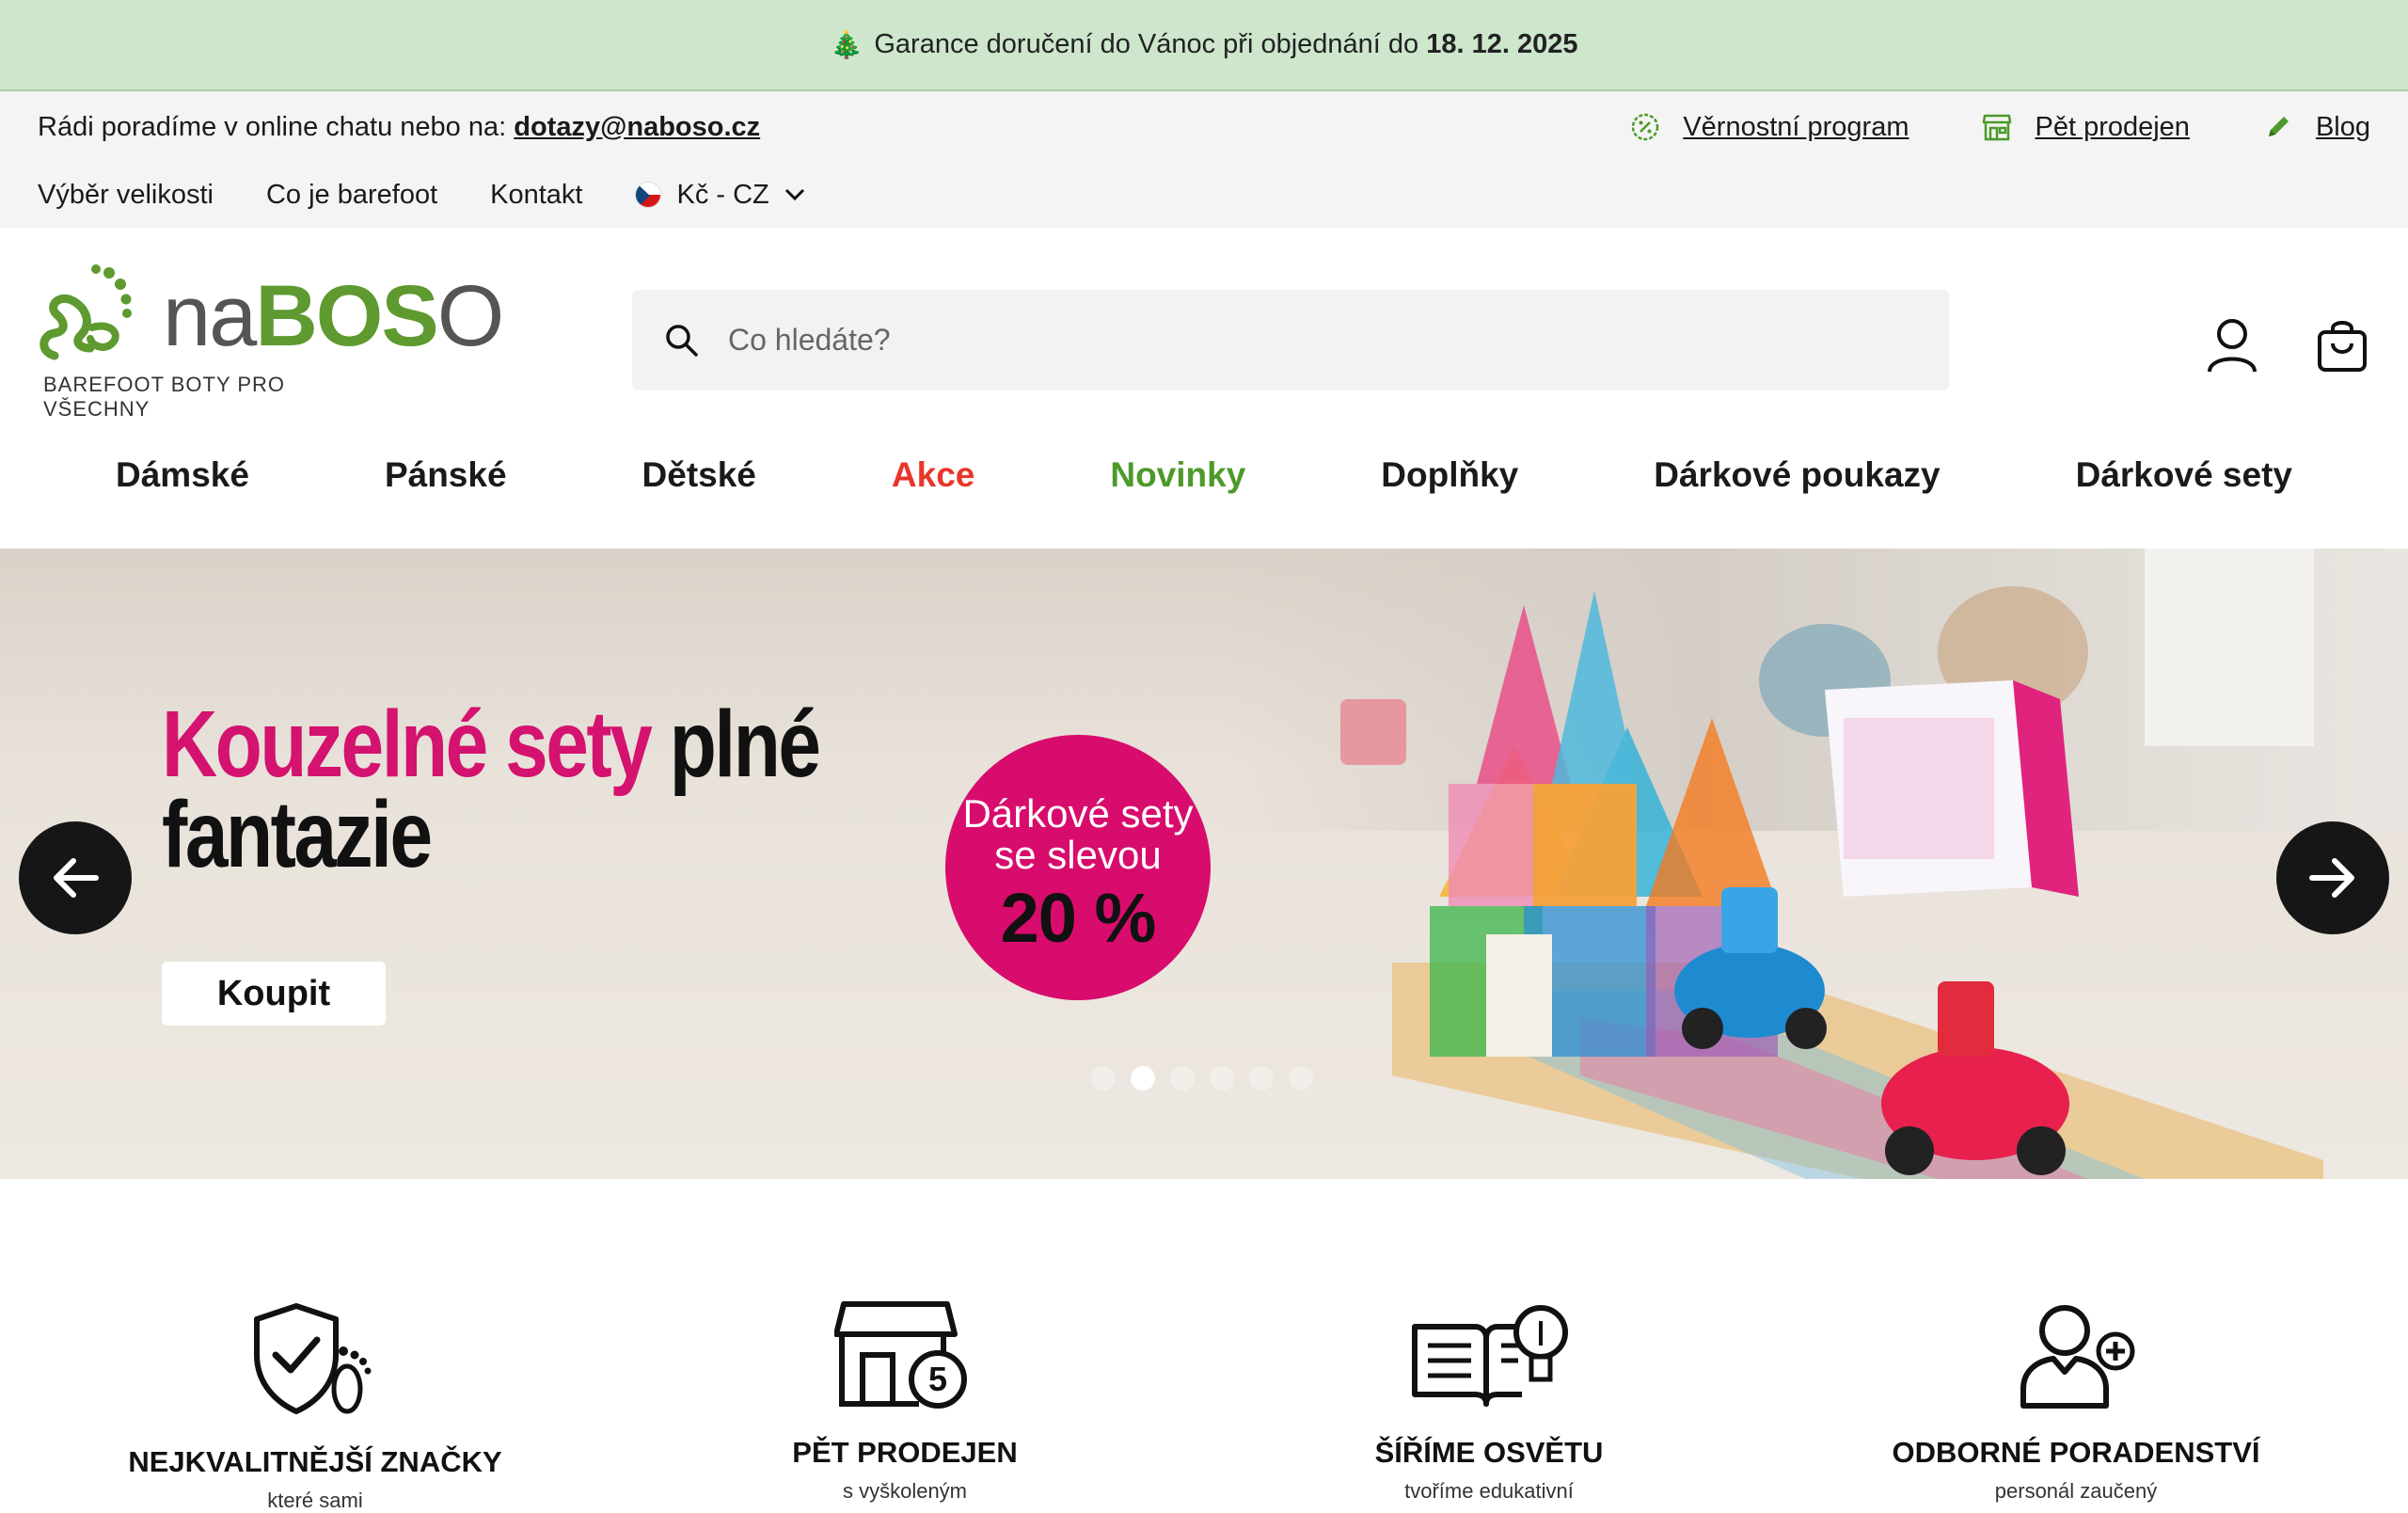  What do you see at coordinates (1797, 475) in the screenshot?
I see `nav-gift-vouchers: Dárkové poukazy` at bounding box center [1797, 475].